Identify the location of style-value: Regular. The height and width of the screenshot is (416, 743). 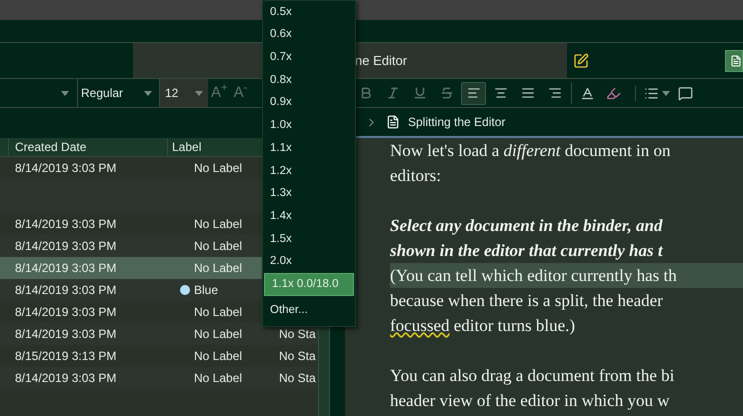
(102, 93).